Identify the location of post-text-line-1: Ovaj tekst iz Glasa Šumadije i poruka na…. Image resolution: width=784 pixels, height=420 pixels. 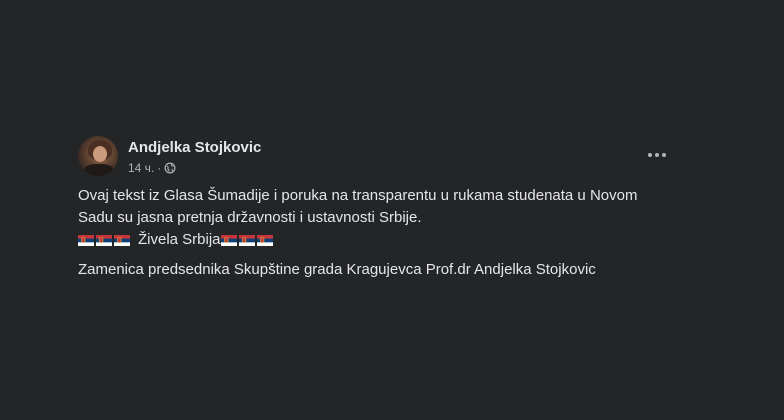
(358, 195).